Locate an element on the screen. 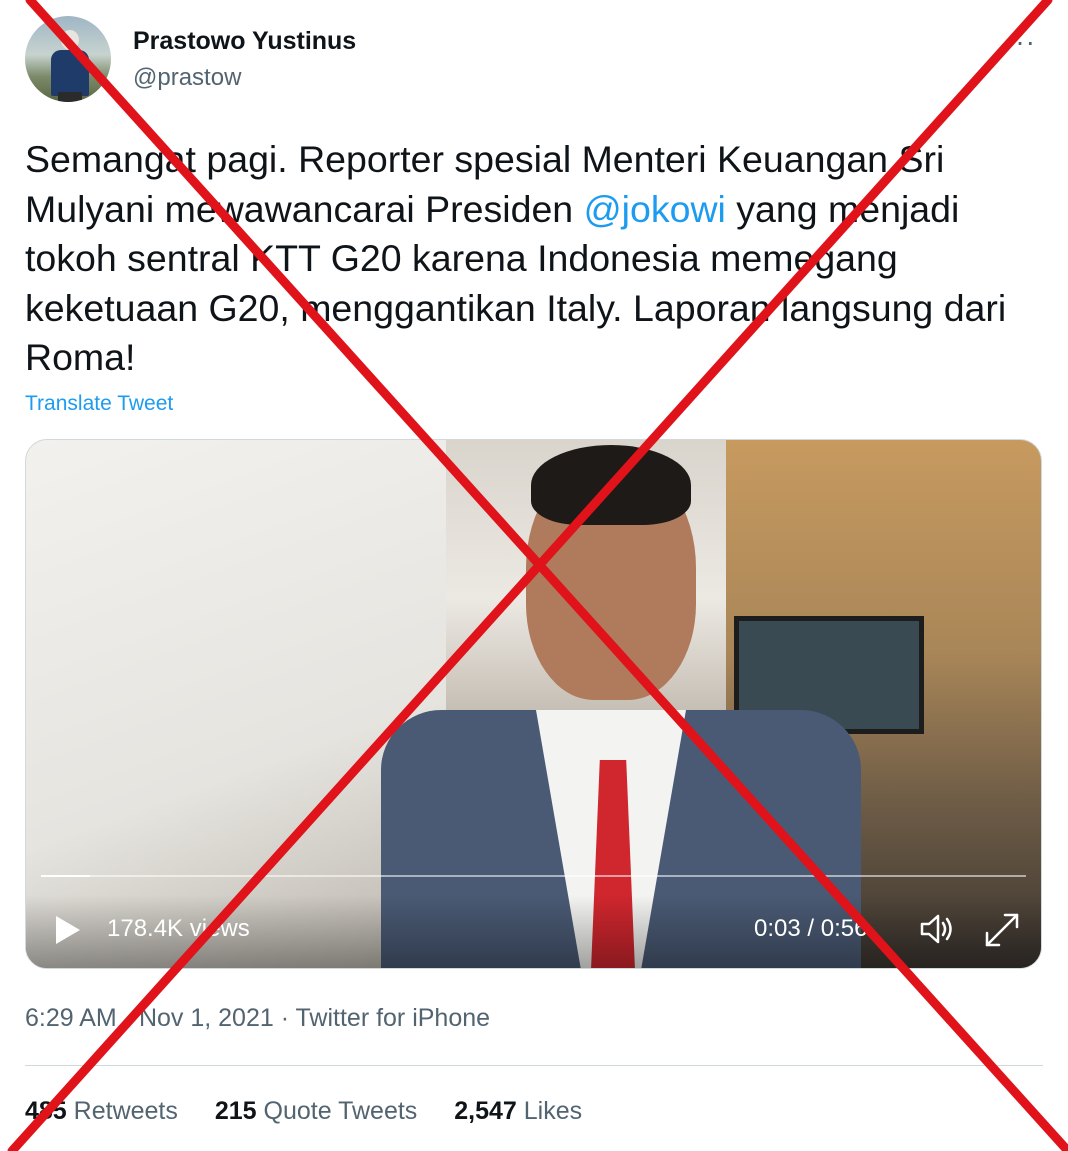  likes-stat: 2,547 Likes is located at coordinates (518, 1111).